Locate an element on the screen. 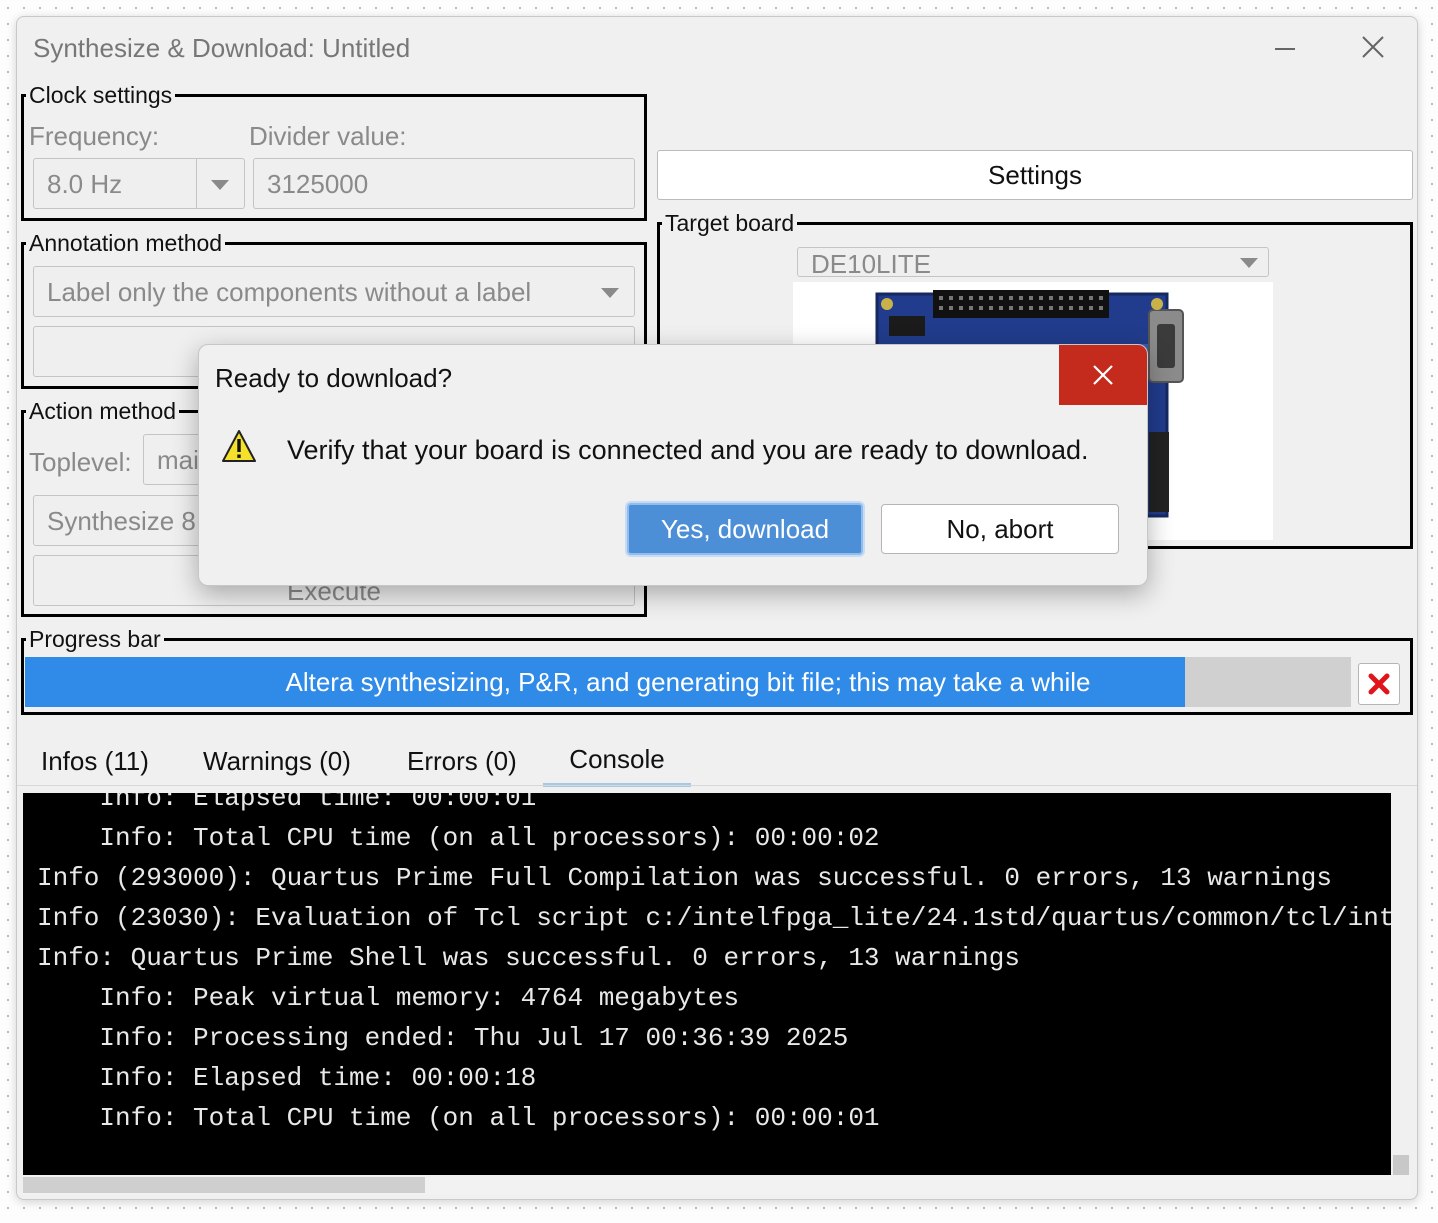  annotation-method-legend: Annotation method is located at coordinates (126, 243).